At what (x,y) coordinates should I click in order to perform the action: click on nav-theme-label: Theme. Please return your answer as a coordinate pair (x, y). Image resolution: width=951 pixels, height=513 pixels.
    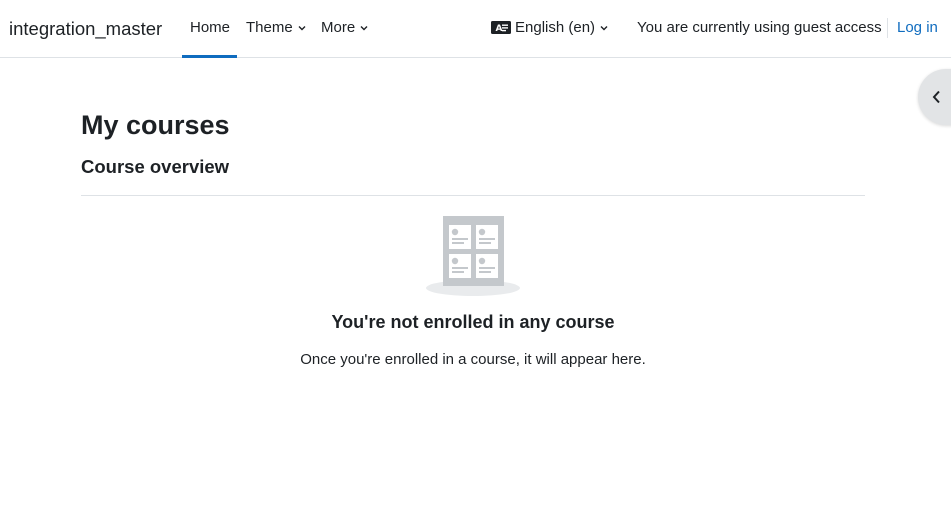
    Looking at the image, I should click on (269, 27).